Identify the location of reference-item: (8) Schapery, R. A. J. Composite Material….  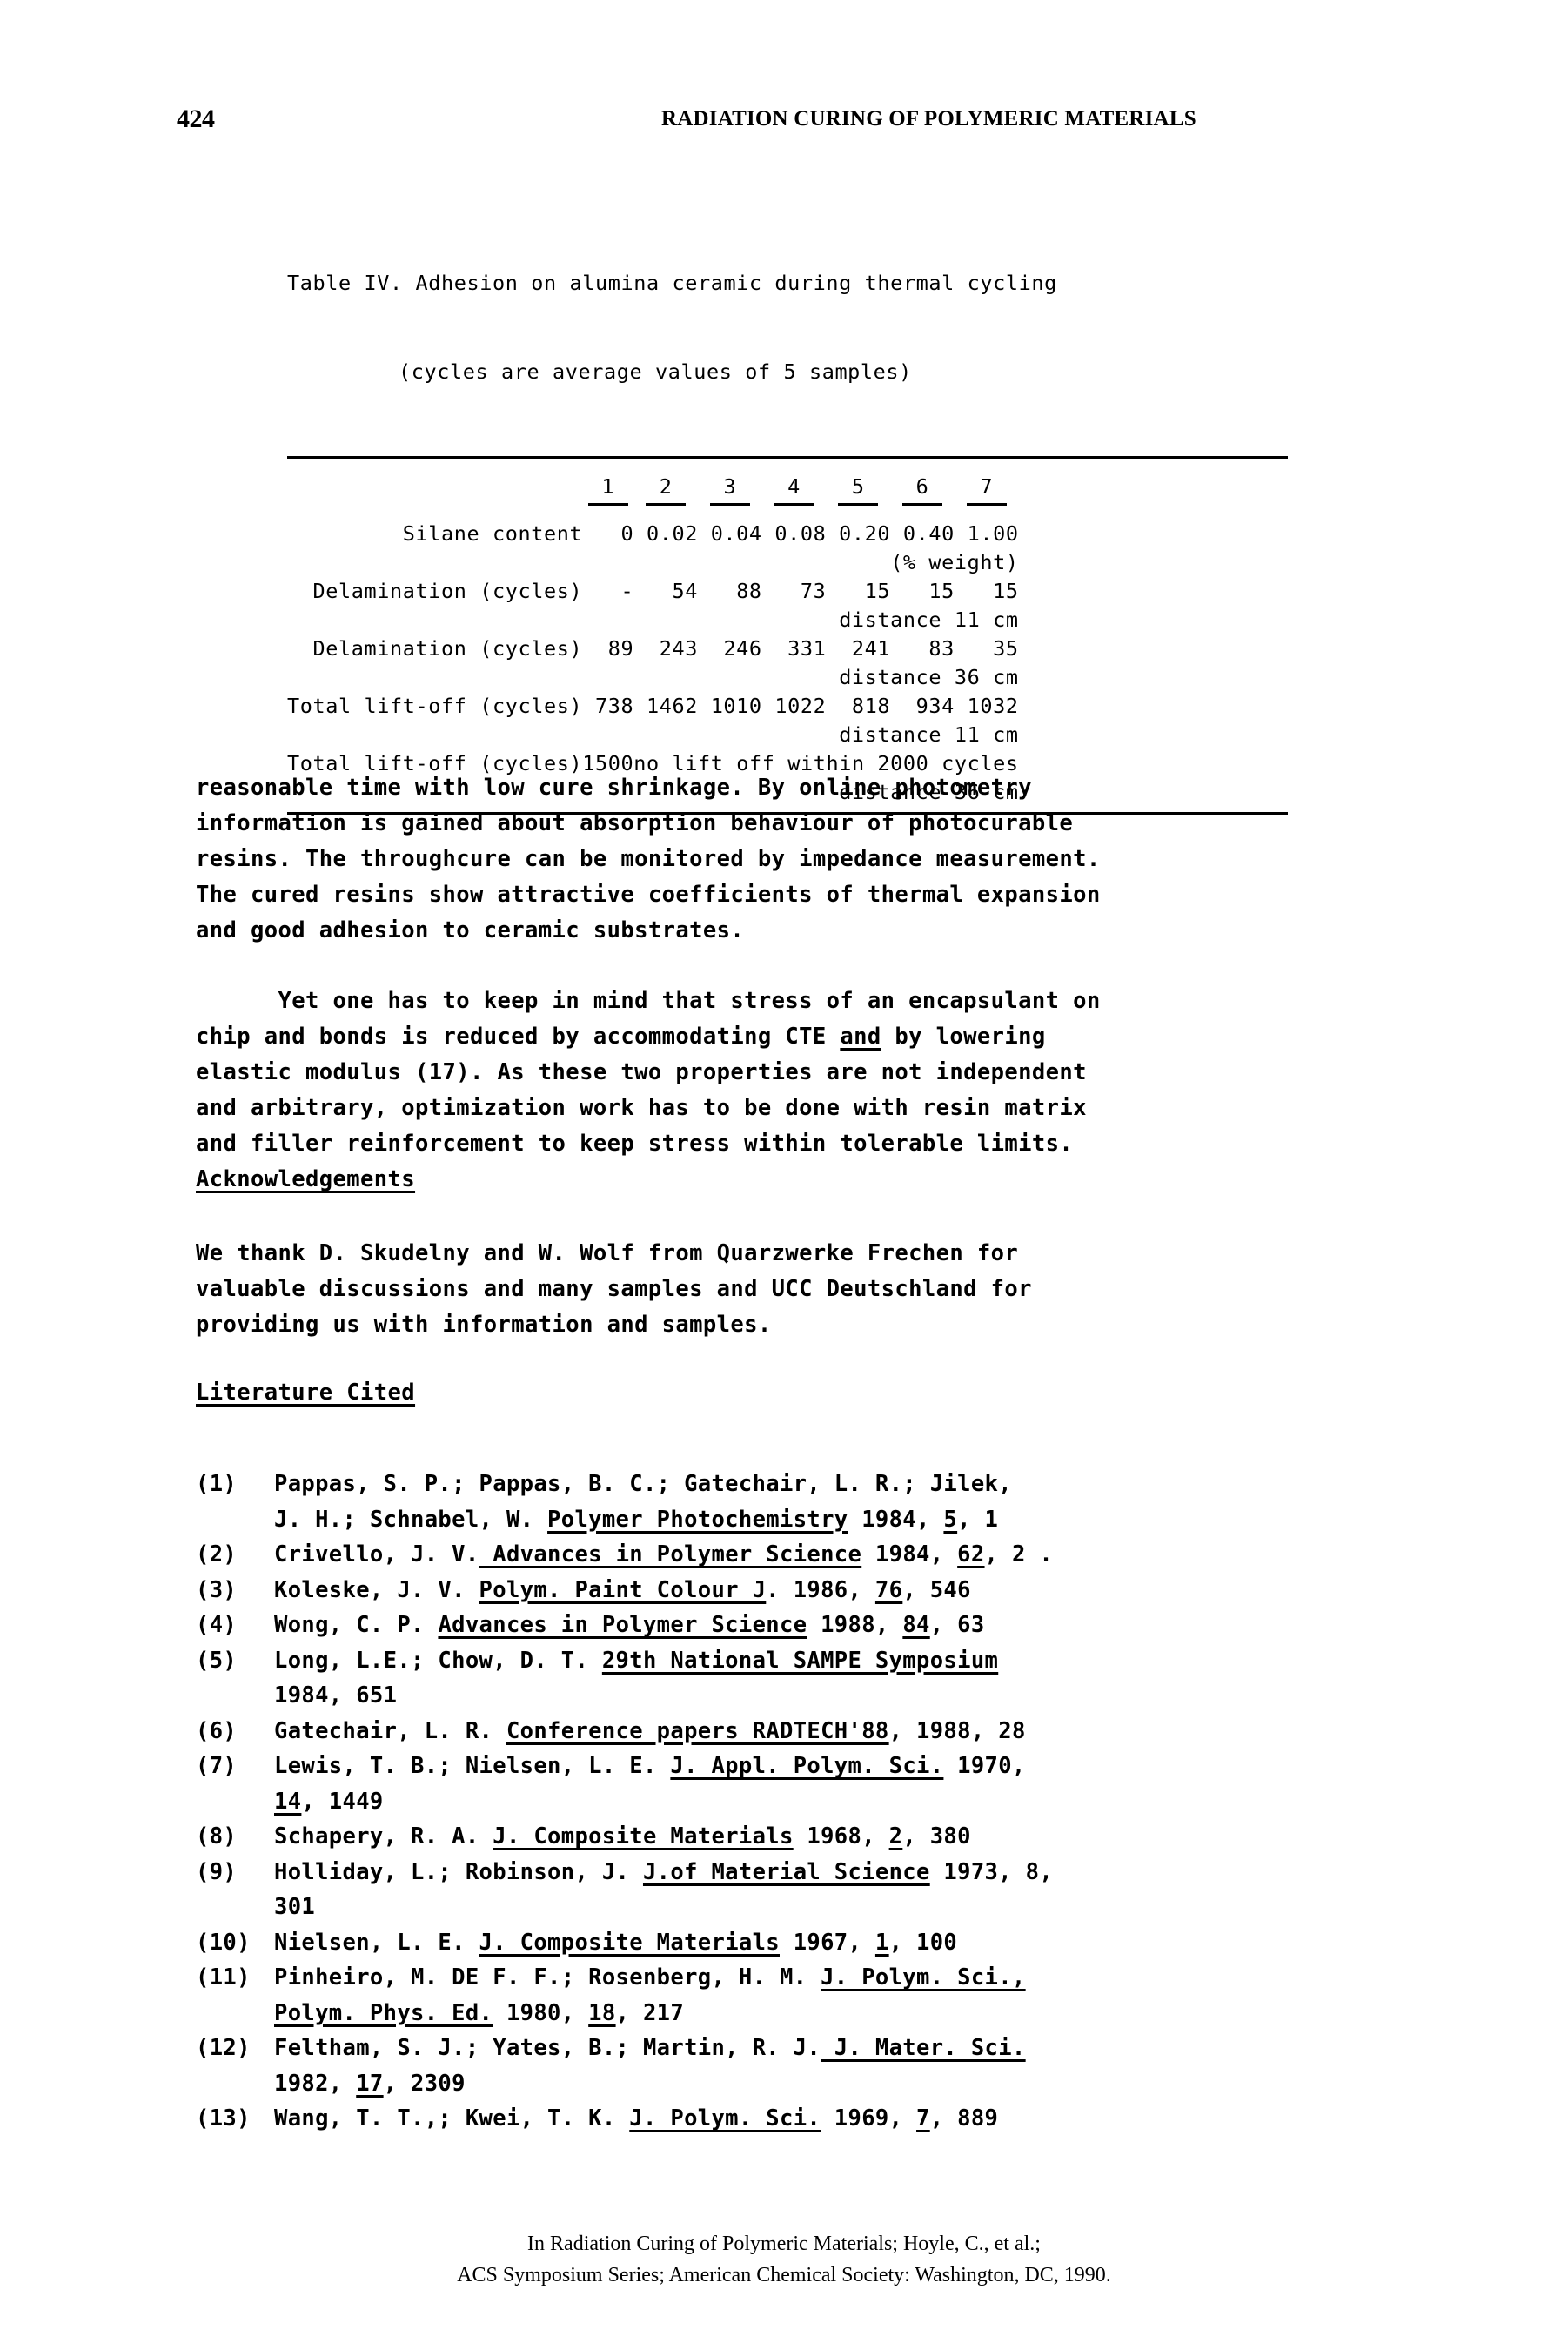
(805, 1837).